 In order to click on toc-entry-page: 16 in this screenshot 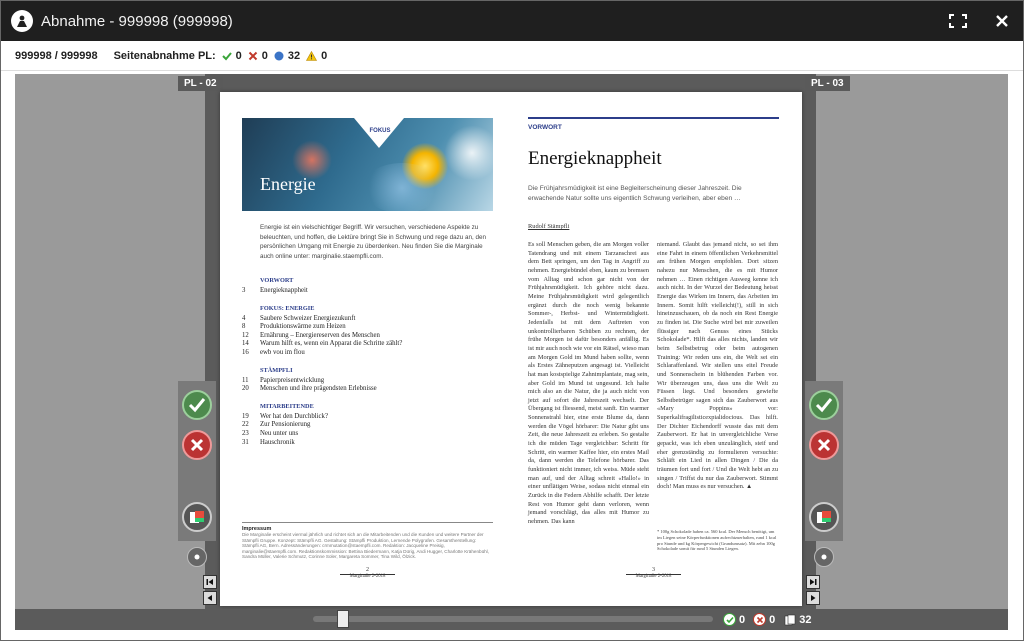, I will do `click(245, 352)`.